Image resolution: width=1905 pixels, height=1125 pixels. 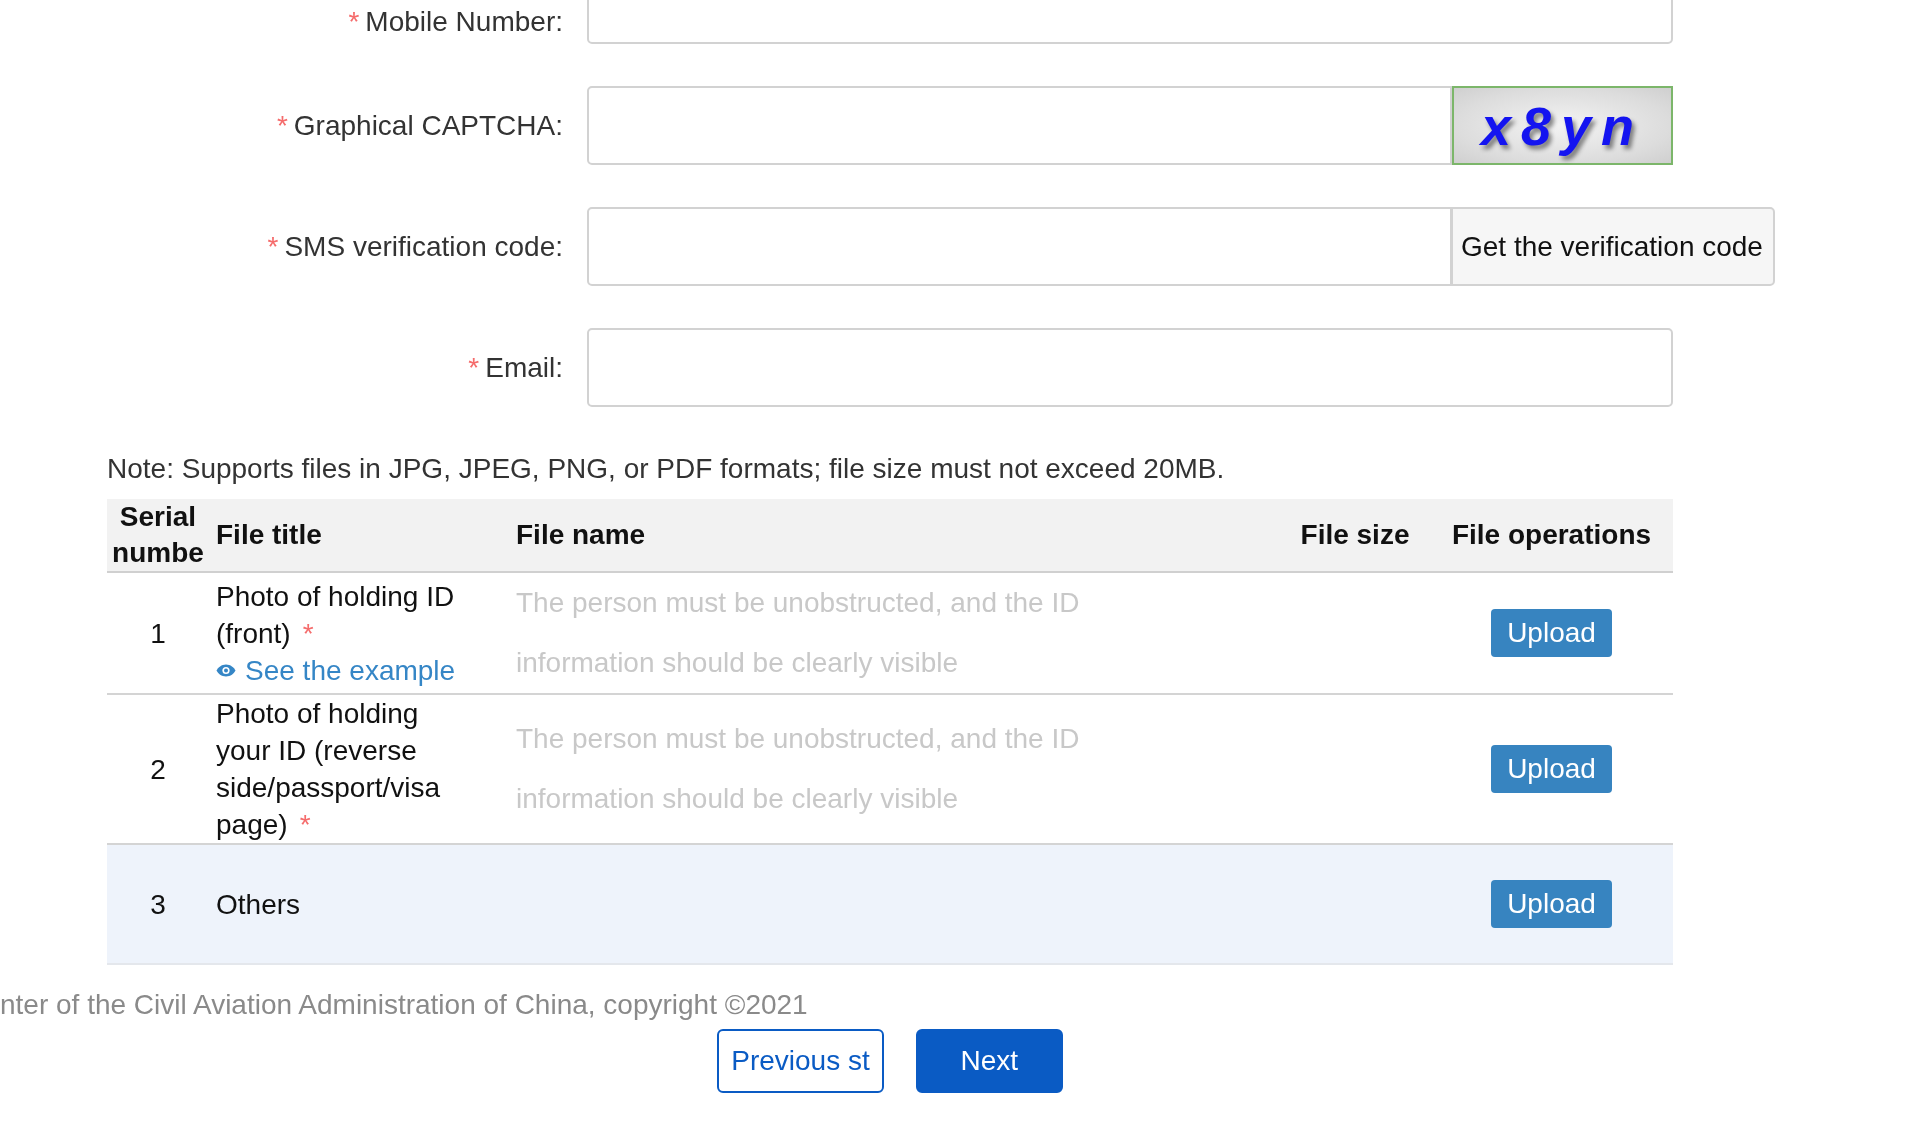 I want to click on row-number: 3, so click(x=158, y=904).